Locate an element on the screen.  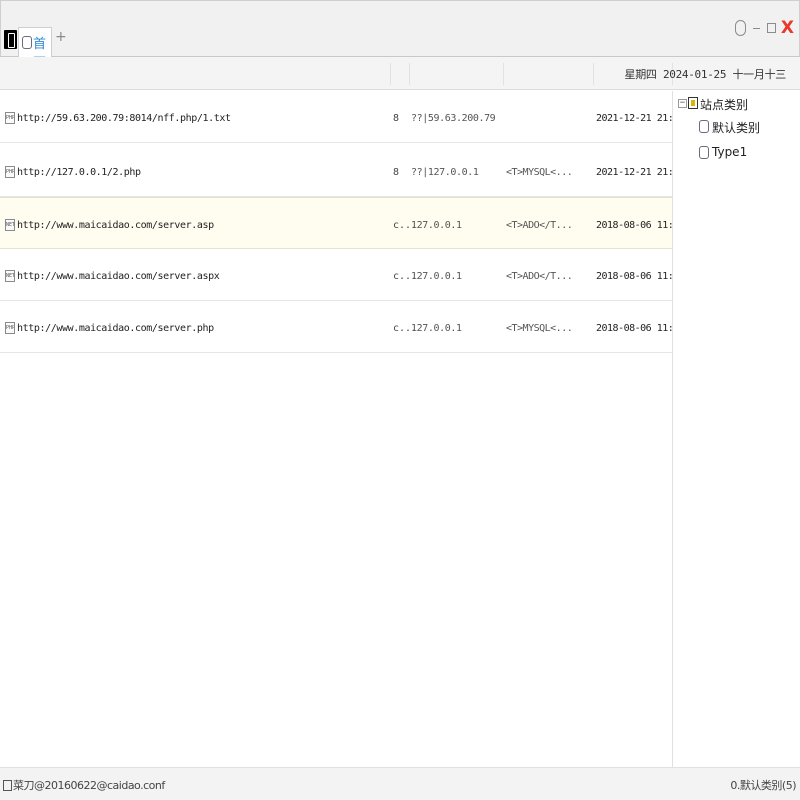
cell-ip: ??|127.0.0.1 is located at coordinates (445, 172).